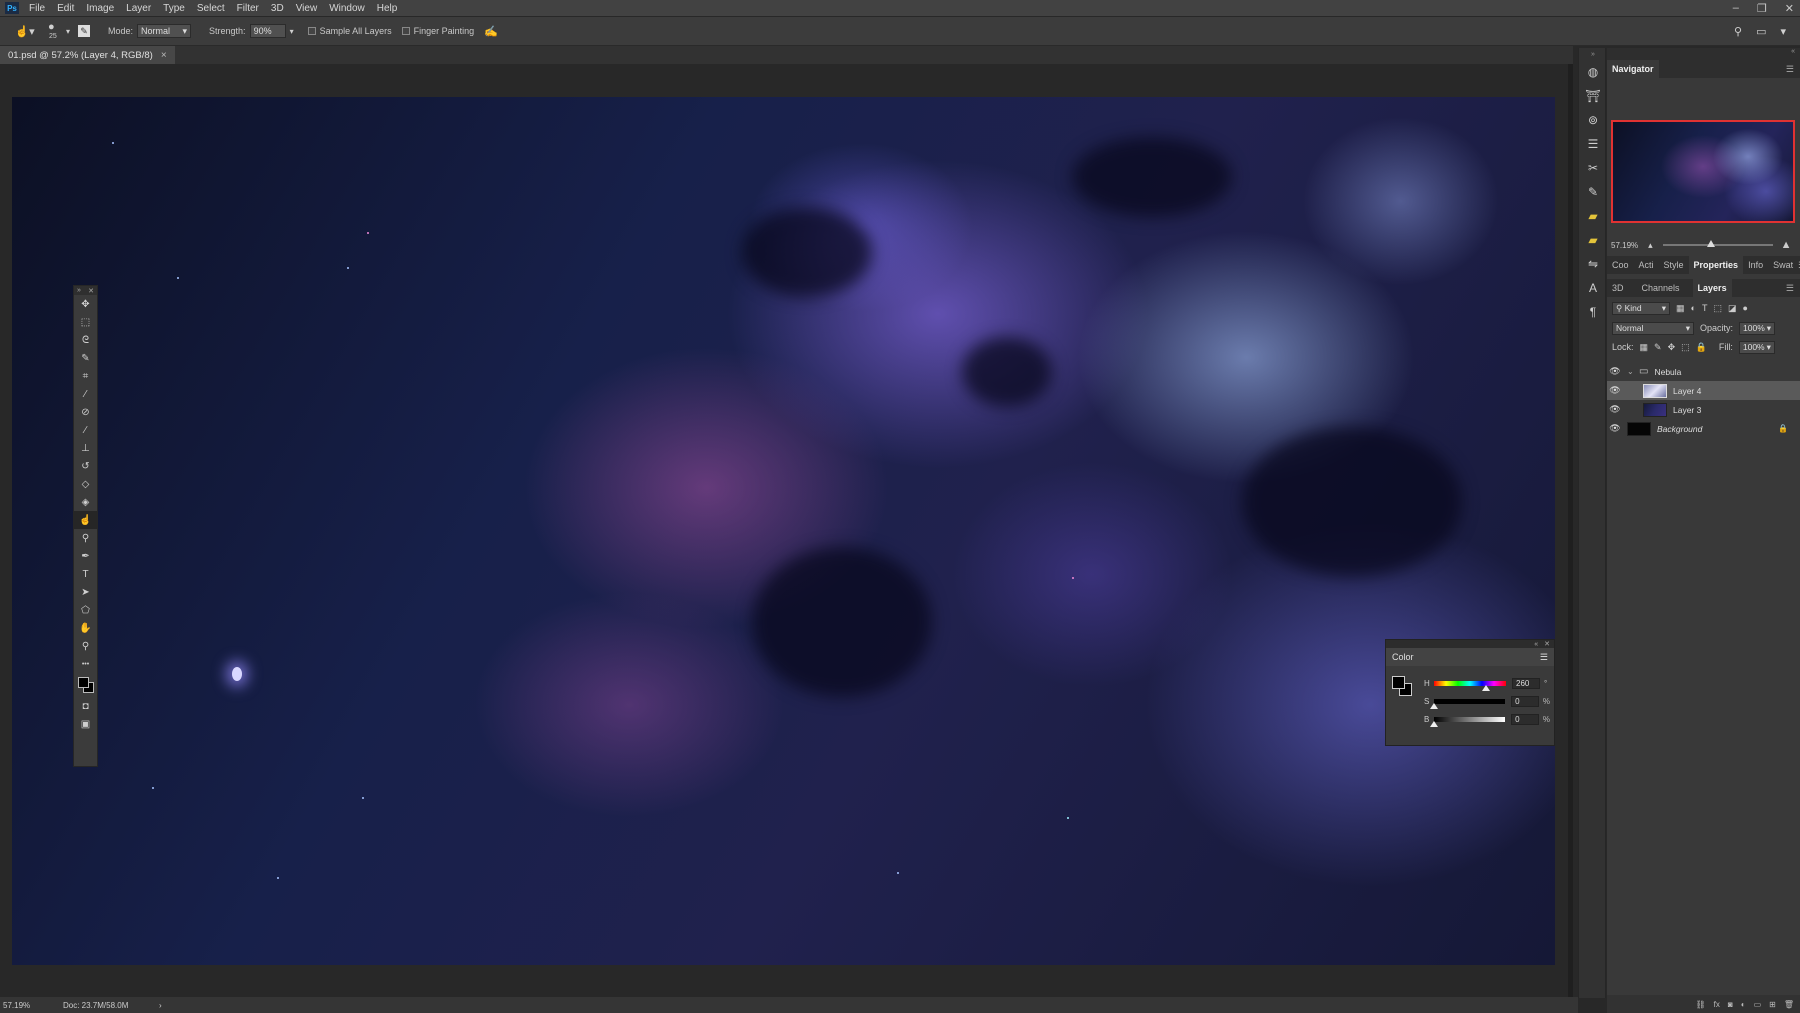  I want to click on adjustments-icon: ☰, so click(1593, 144).